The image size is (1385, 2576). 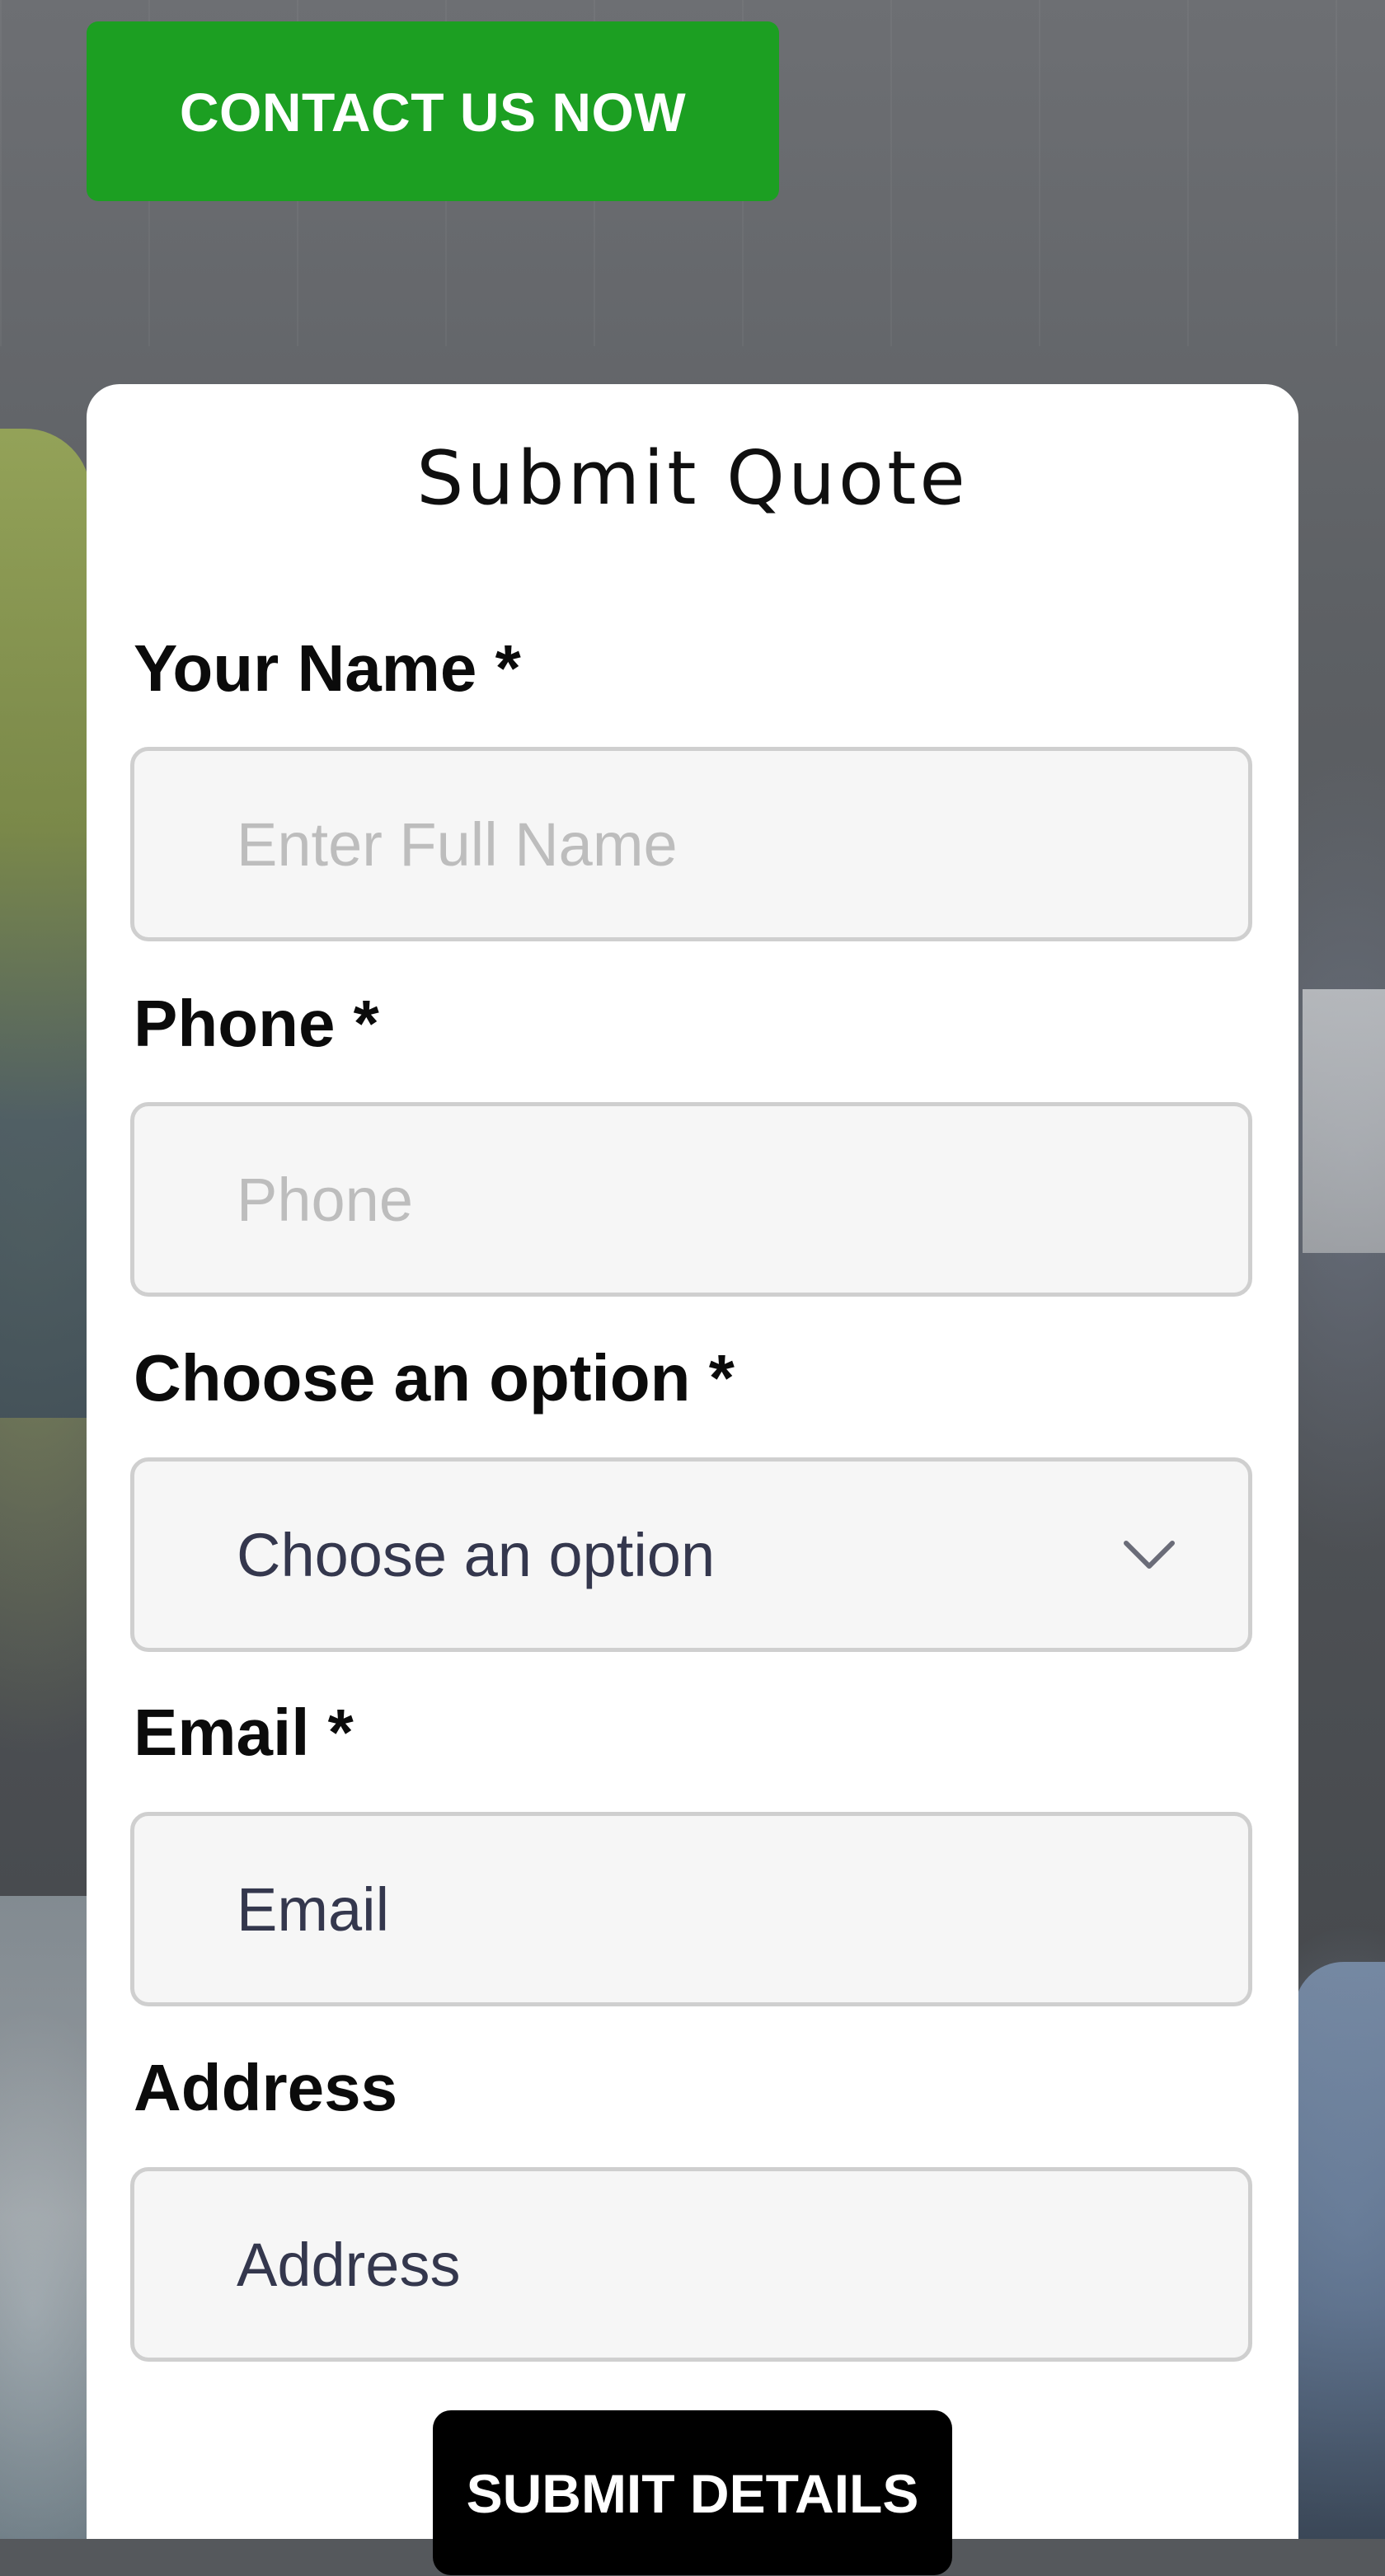 I want to click on email-label: Email *, so click(x=244, y=1733).